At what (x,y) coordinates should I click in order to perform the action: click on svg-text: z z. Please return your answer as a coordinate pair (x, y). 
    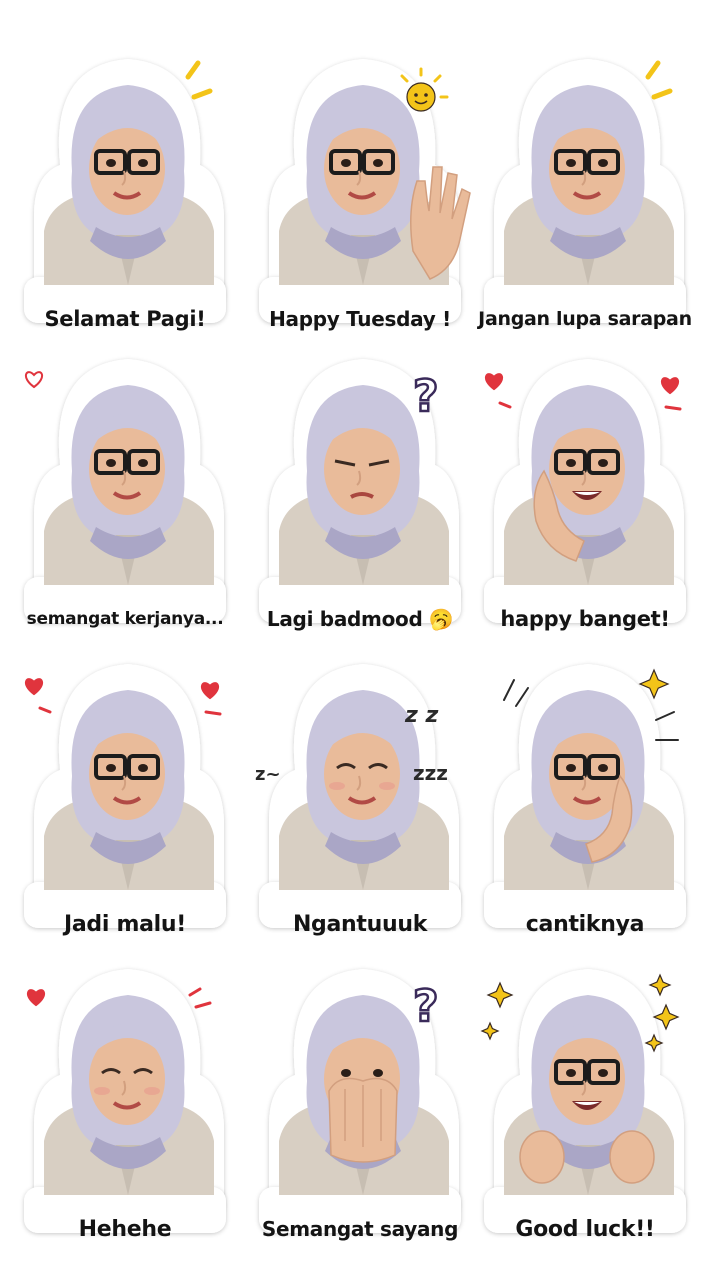
    Looking at the image, I should click on (421, 715).